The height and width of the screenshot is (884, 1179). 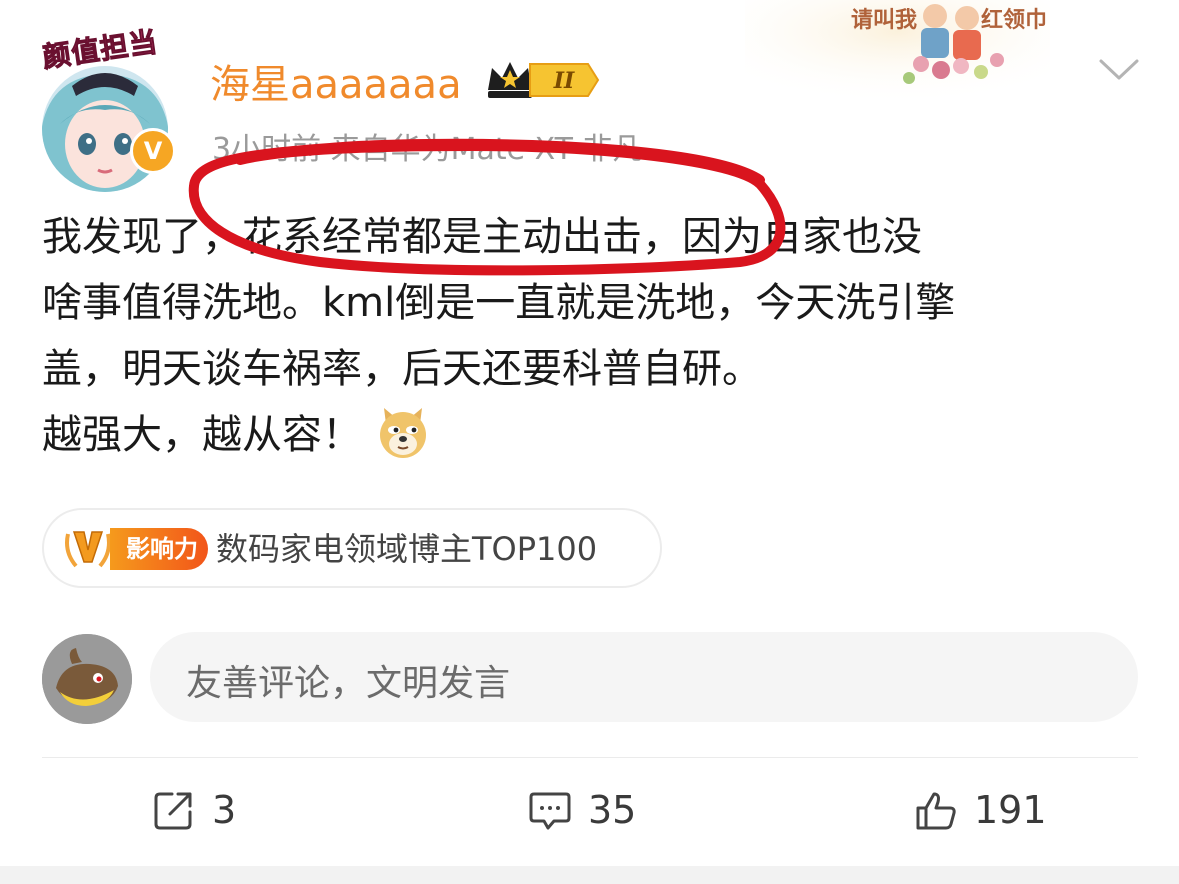 I want to click on comment-button: 35, so click(x=582, y=810).